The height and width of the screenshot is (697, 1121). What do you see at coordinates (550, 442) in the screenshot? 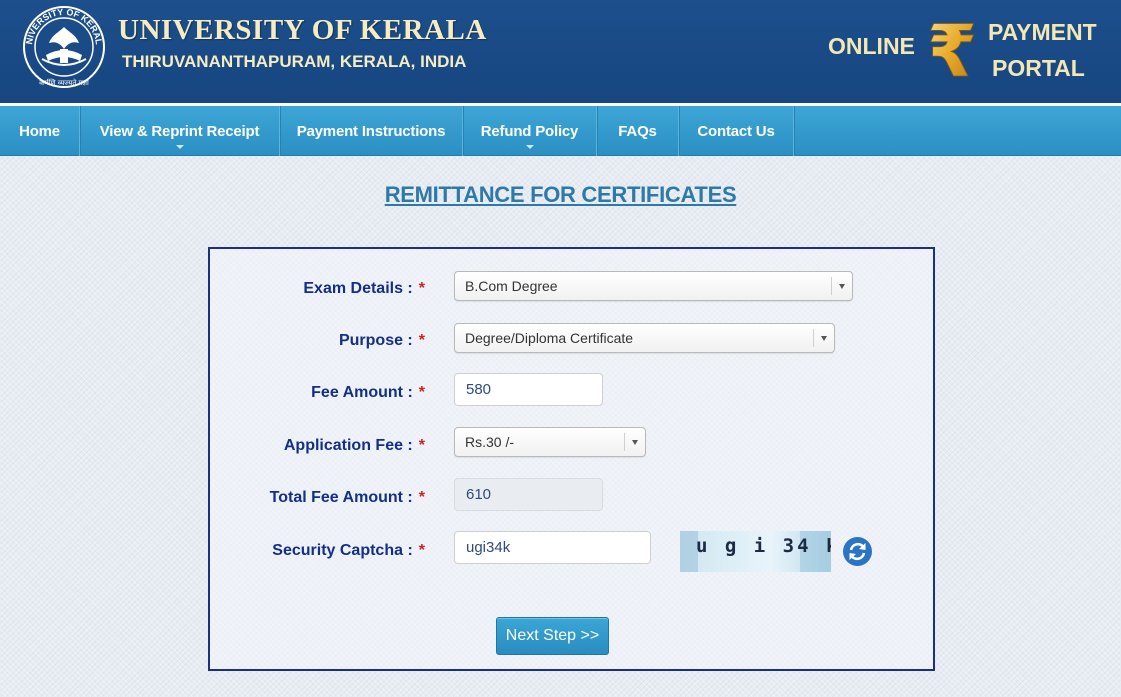
I see `application-fee-select: Rs.30 /-` at bounding box center [550, 442].